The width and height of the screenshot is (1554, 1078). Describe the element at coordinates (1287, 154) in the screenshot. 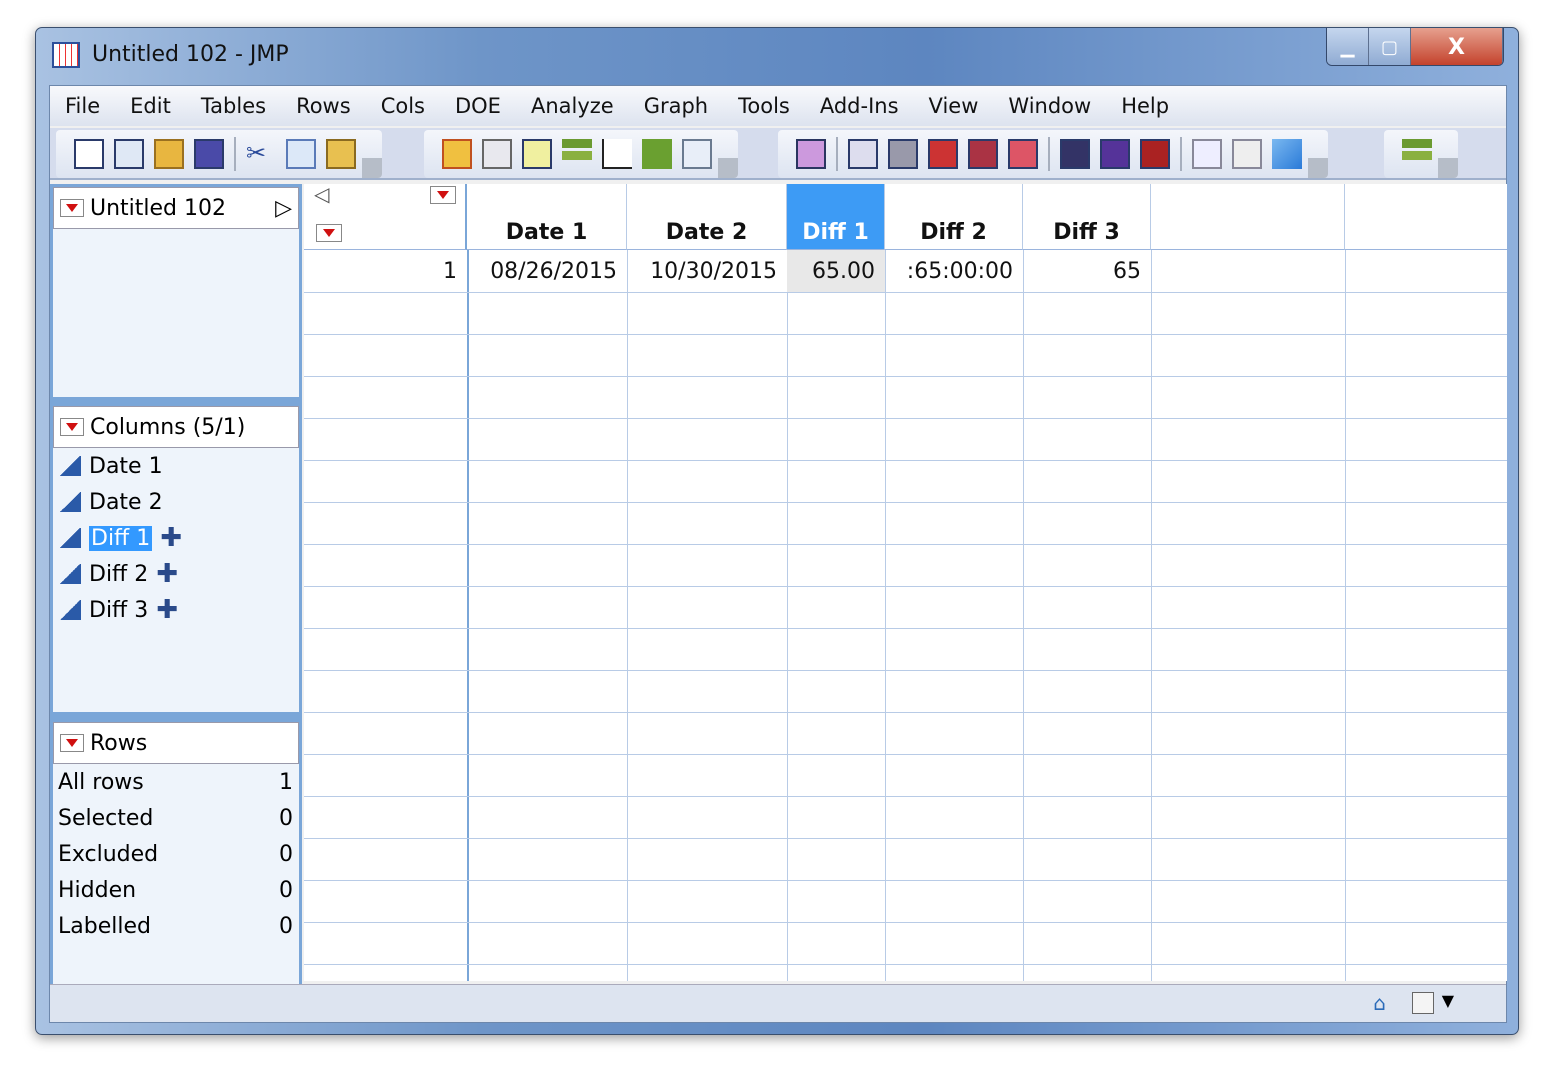

I see `blue-square-icon` at that location.